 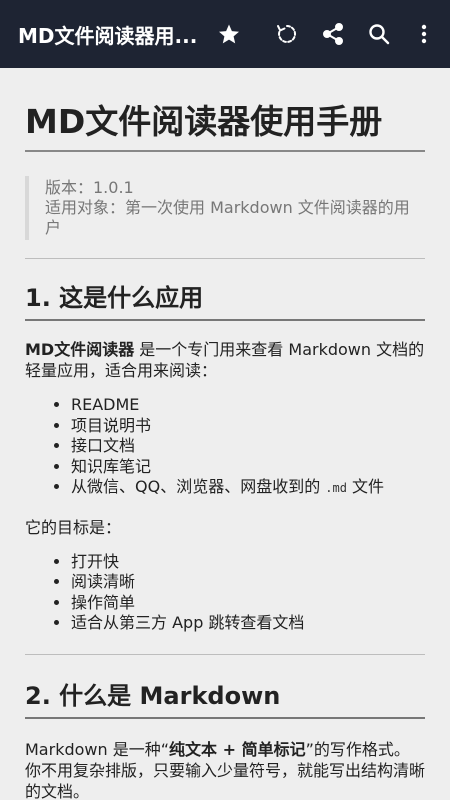 I want to click on doc-title: MD文件阅读器使用手册, so click(x=225, y=126).